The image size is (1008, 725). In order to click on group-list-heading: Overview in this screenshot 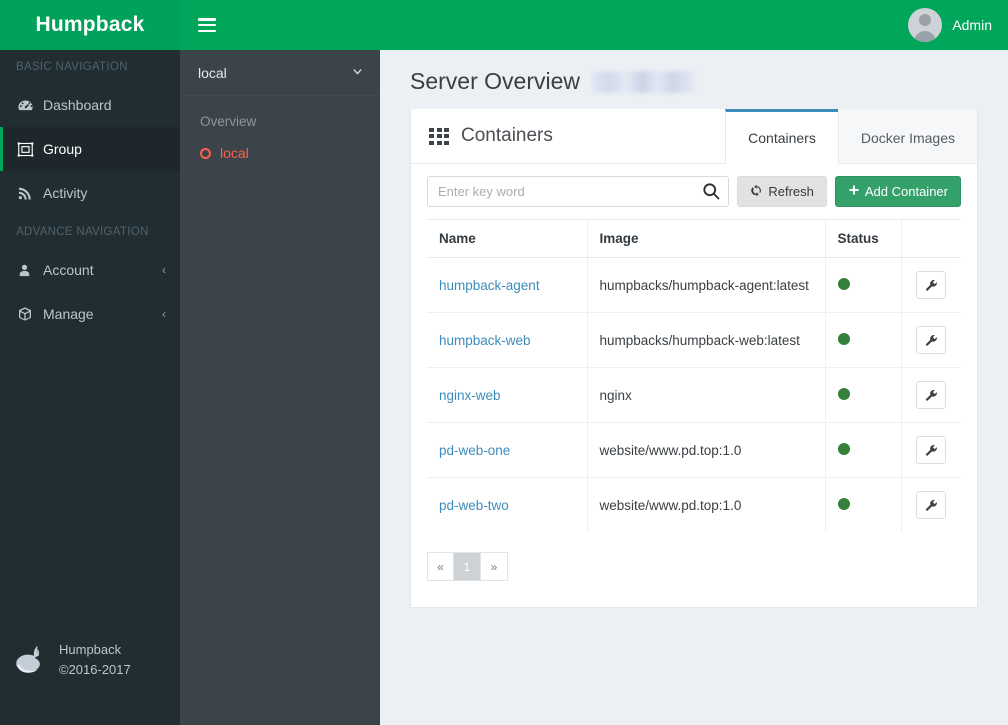, I will do `click(228, 121)`.